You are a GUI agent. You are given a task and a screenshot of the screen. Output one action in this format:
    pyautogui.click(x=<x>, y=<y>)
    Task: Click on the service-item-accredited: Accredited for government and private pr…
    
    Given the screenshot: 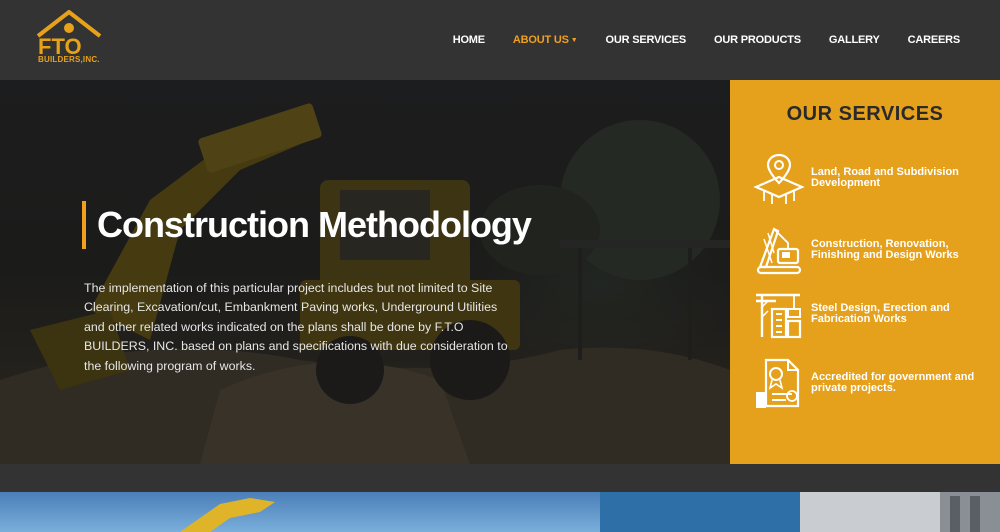 What is the action you would take?
    pyautogui.click(x=872, y=383)
    